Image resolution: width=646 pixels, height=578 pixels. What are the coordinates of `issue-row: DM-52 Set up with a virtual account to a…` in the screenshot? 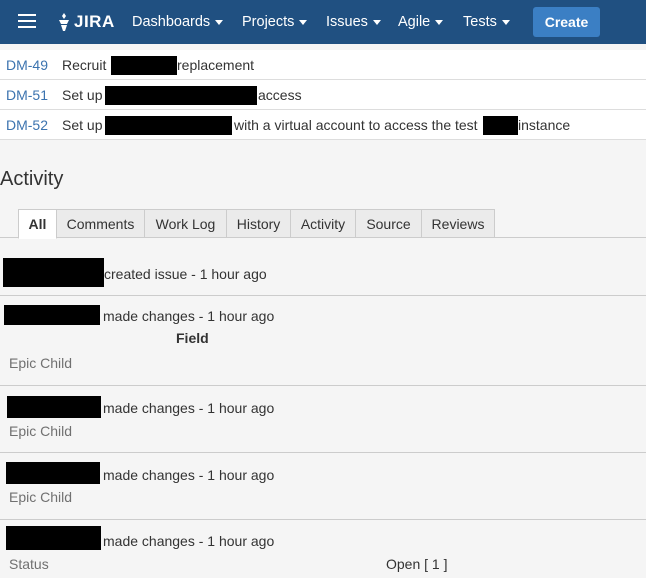 It's located at (323, 125).